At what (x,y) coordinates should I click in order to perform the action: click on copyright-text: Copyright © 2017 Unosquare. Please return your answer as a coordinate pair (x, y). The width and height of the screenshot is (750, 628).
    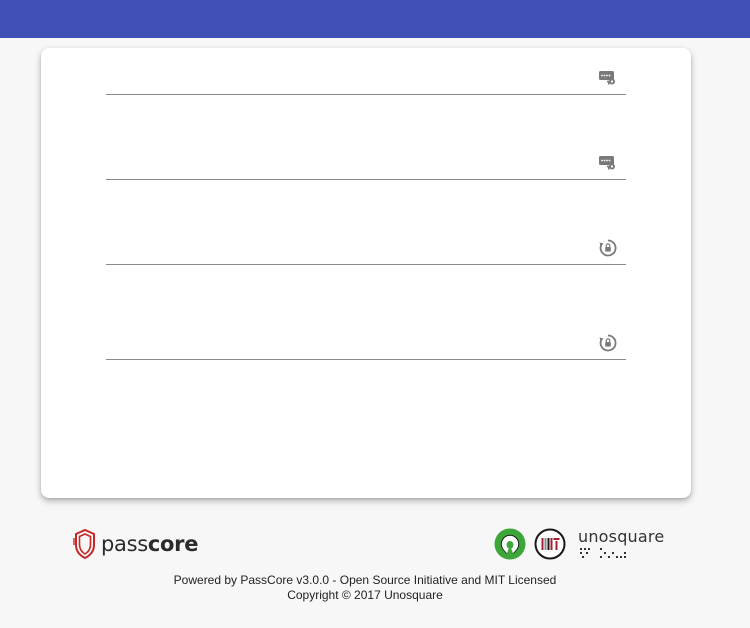
    Looking at the image, I should click on (365, 595).